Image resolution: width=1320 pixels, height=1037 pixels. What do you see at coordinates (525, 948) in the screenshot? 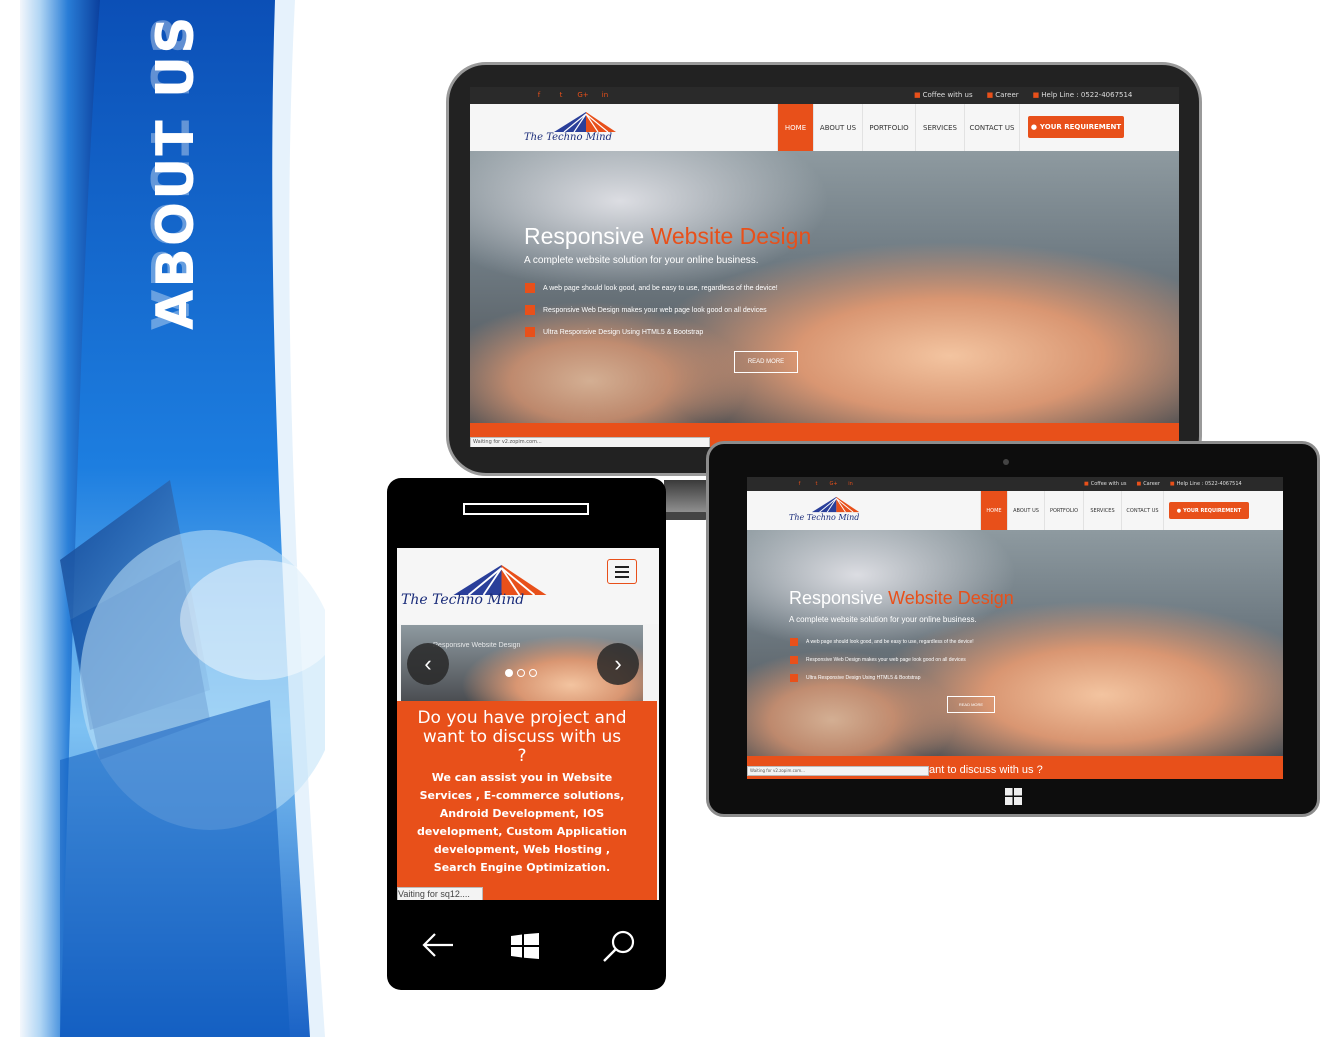
I see `windows-icon` at bounding box center [525, 948].